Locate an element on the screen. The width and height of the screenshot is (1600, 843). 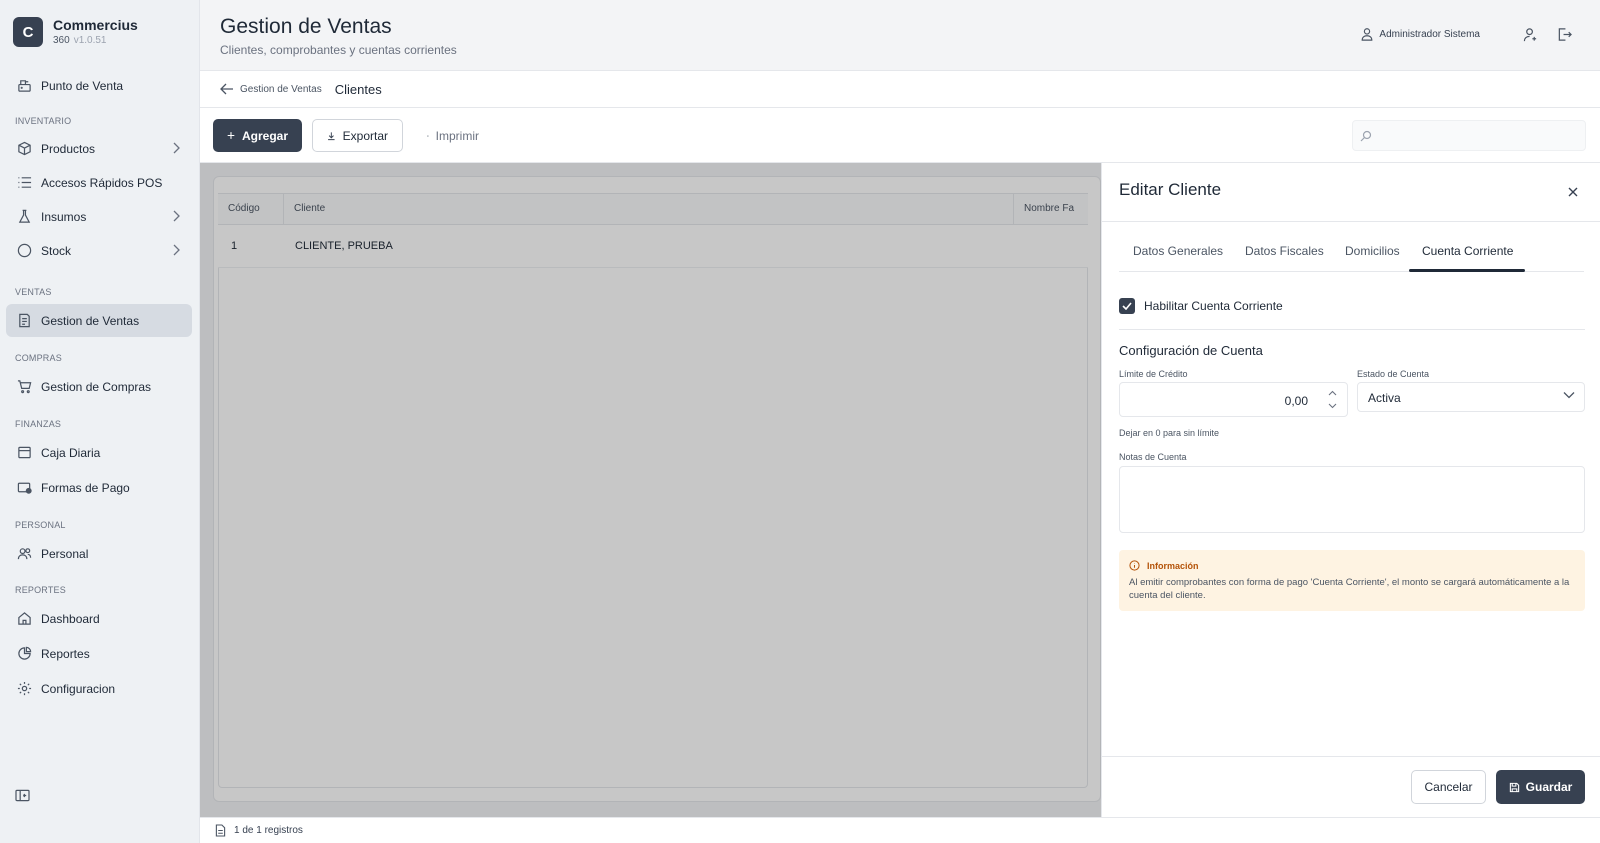
drawer-title: Editar Cliente is located at coordinates (1170, 189).